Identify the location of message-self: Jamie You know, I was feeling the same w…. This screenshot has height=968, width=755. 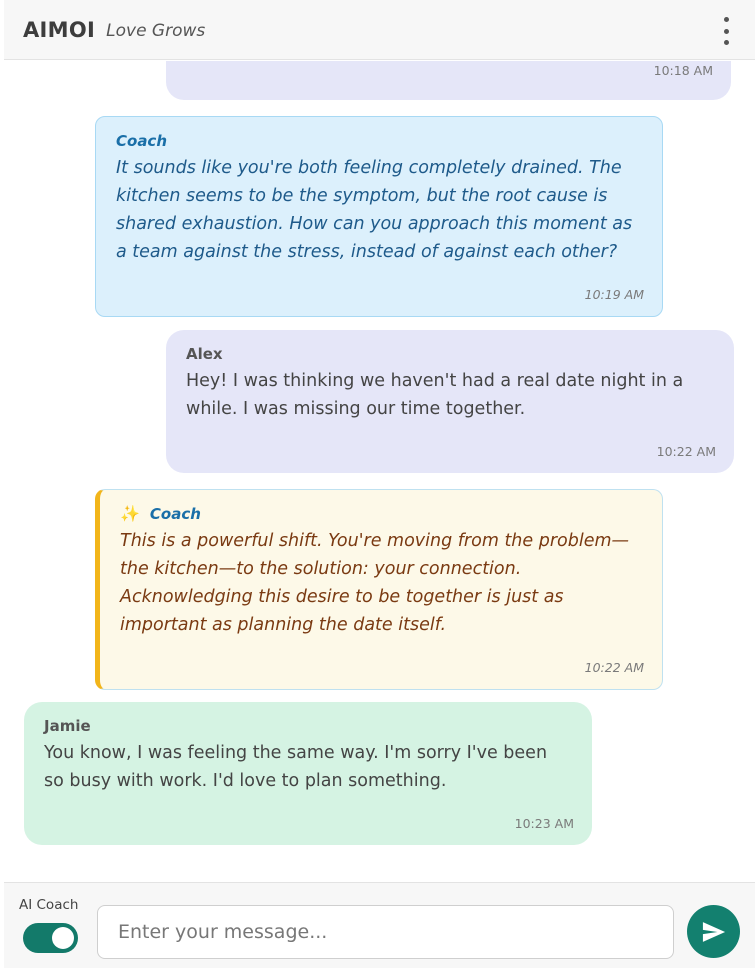
(308, 773).